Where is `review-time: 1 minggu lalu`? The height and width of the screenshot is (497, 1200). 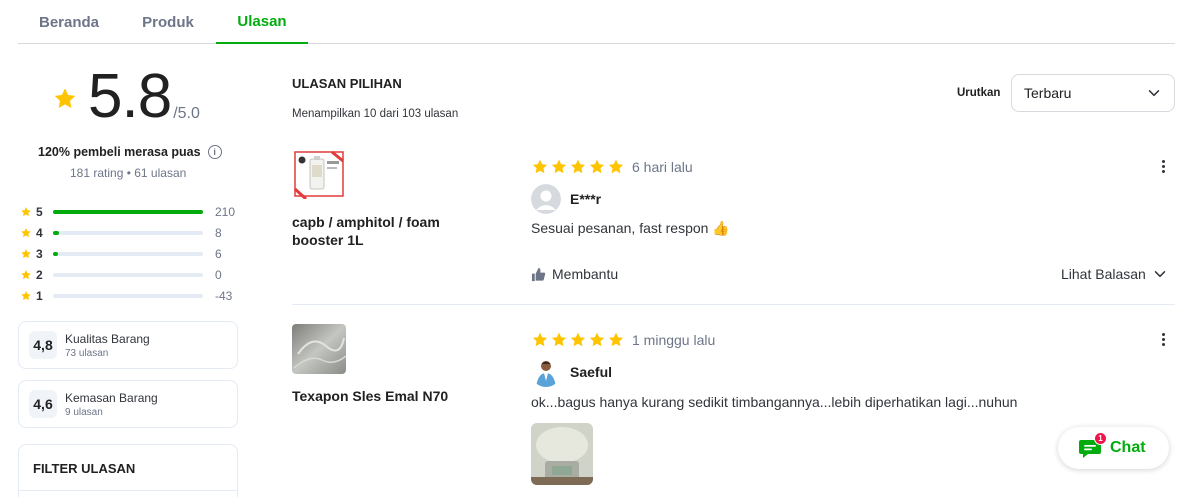
review-time: 1 minggu lalu is located at coordinates (674, 340).